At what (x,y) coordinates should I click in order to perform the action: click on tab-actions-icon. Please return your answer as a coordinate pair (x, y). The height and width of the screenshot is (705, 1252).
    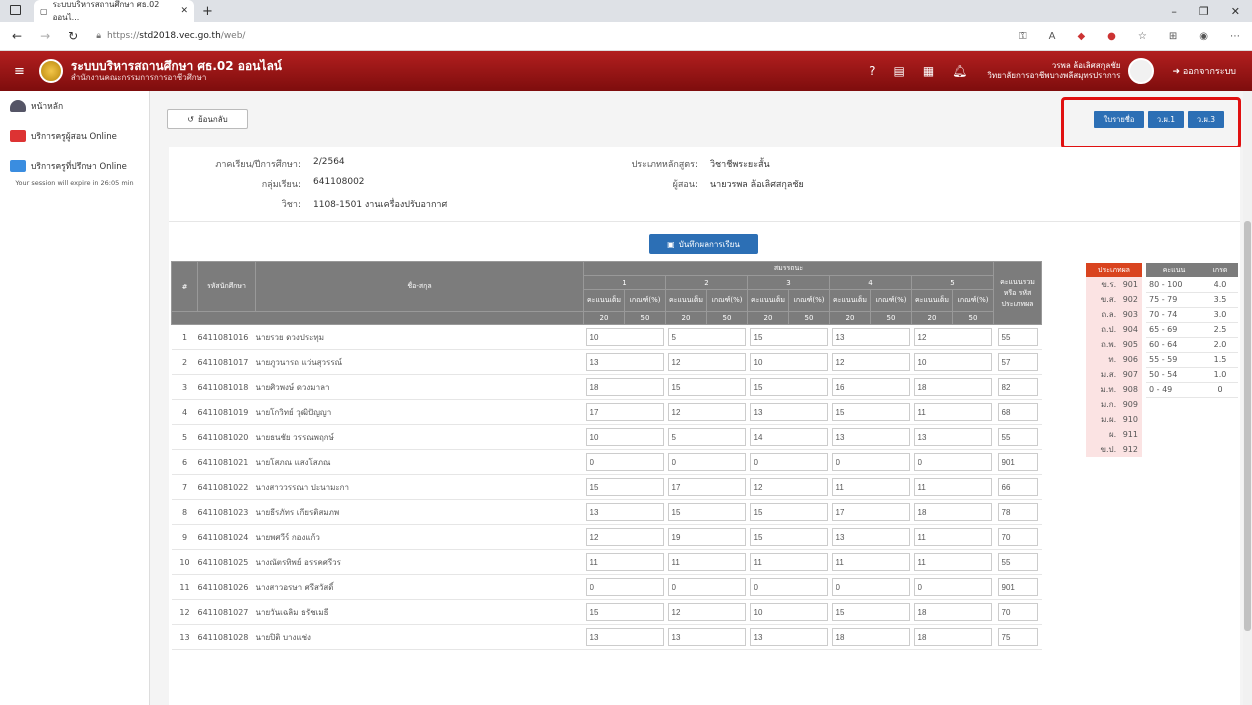
    Looking at the image, I should click on (15, 10).